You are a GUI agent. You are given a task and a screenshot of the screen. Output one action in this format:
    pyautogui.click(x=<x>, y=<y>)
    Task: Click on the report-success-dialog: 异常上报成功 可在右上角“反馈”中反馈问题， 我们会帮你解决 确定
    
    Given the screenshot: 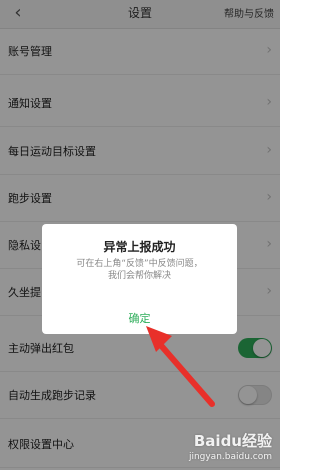 What is the action you would take?
    pyautogui.click(x=139, y=279)
    